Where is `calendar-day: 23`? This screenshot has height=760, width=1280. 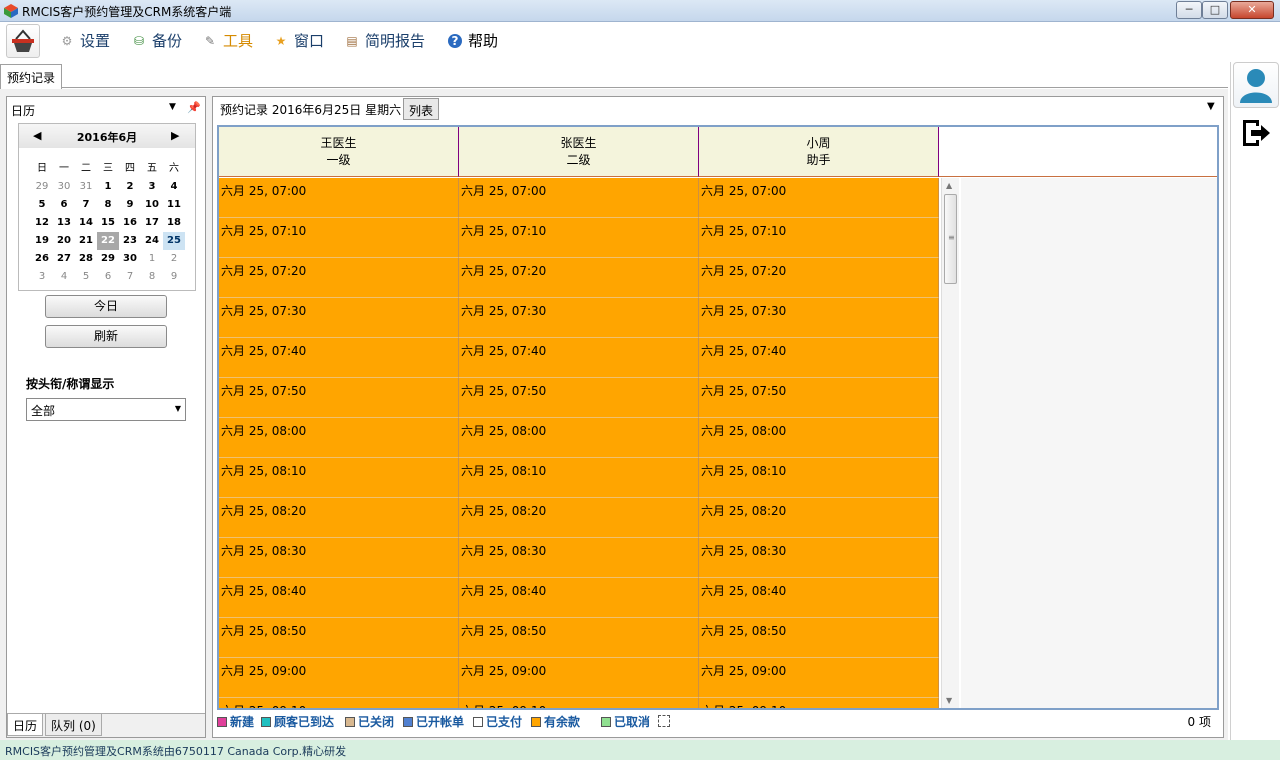 calendar-day: 23 is located at coordinates (130, 241).